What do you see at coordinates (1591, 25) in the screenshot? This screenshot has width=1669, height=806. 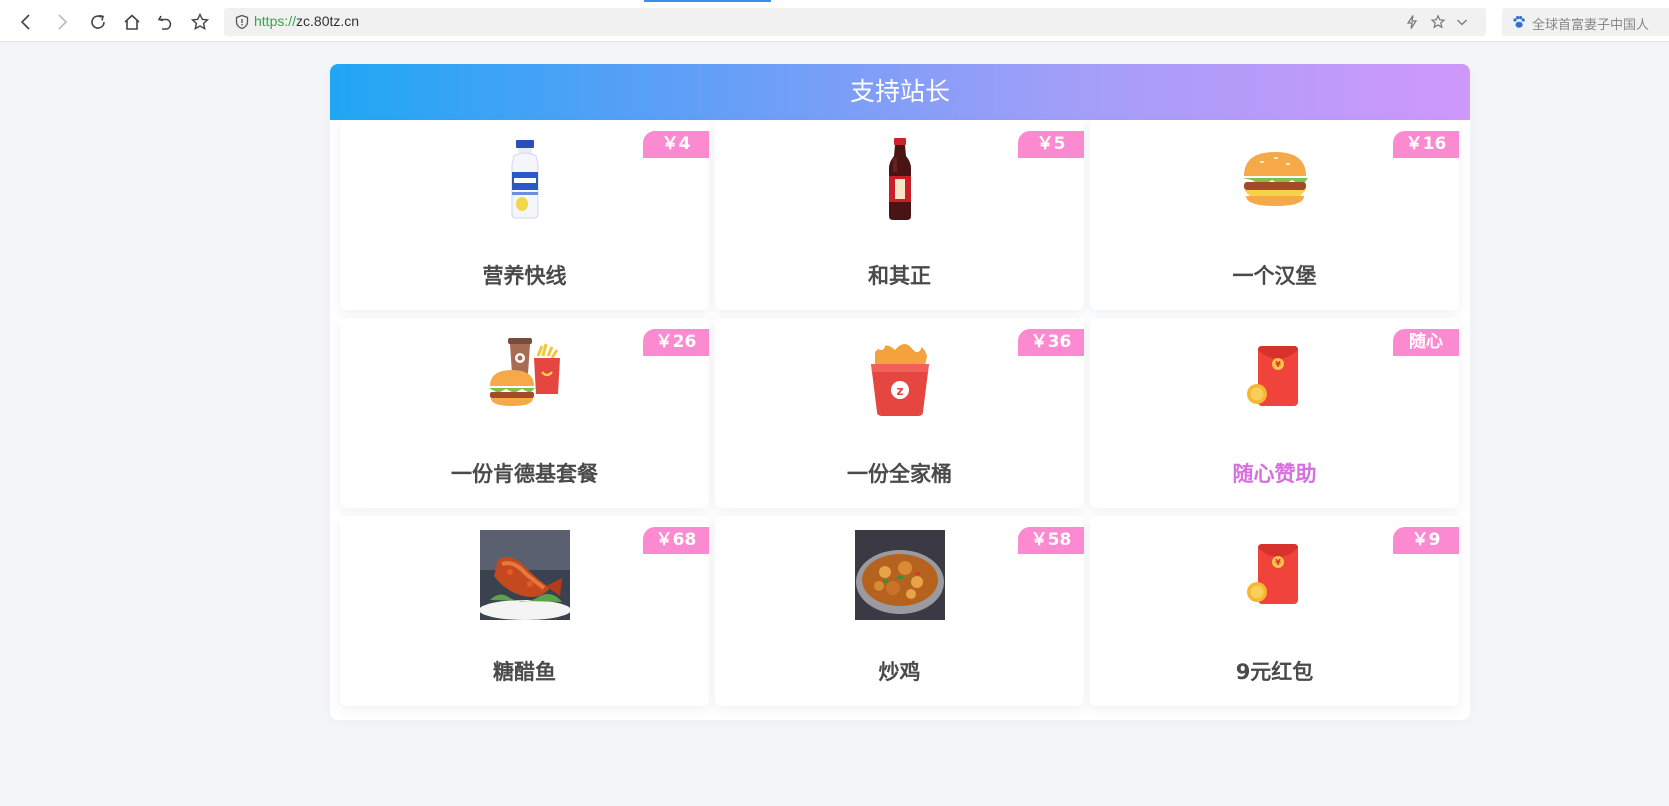 I see `search-placeholder: 全球首富妻子中国人` at bounding box center [1591, 25].